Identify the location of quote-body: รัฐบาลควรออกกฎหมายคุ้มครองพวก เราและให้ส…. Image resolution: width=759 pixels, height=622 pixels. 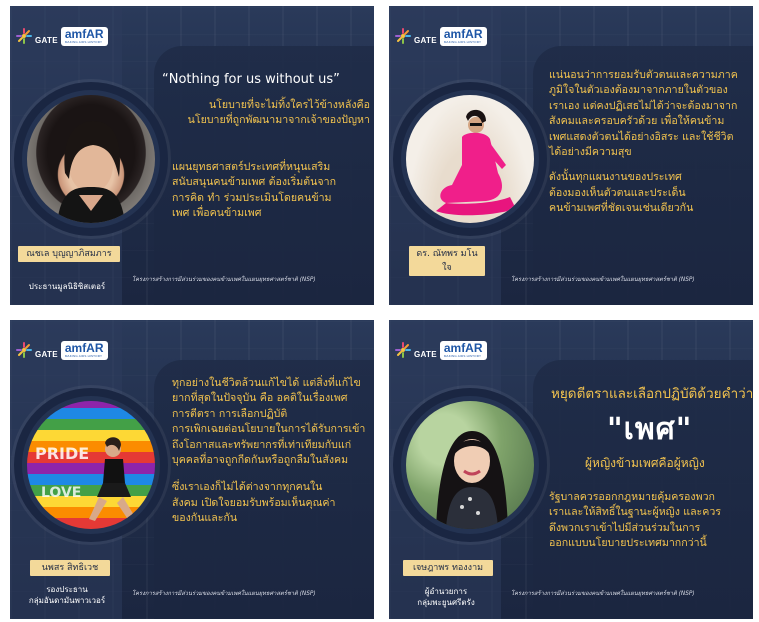
(635, 520).